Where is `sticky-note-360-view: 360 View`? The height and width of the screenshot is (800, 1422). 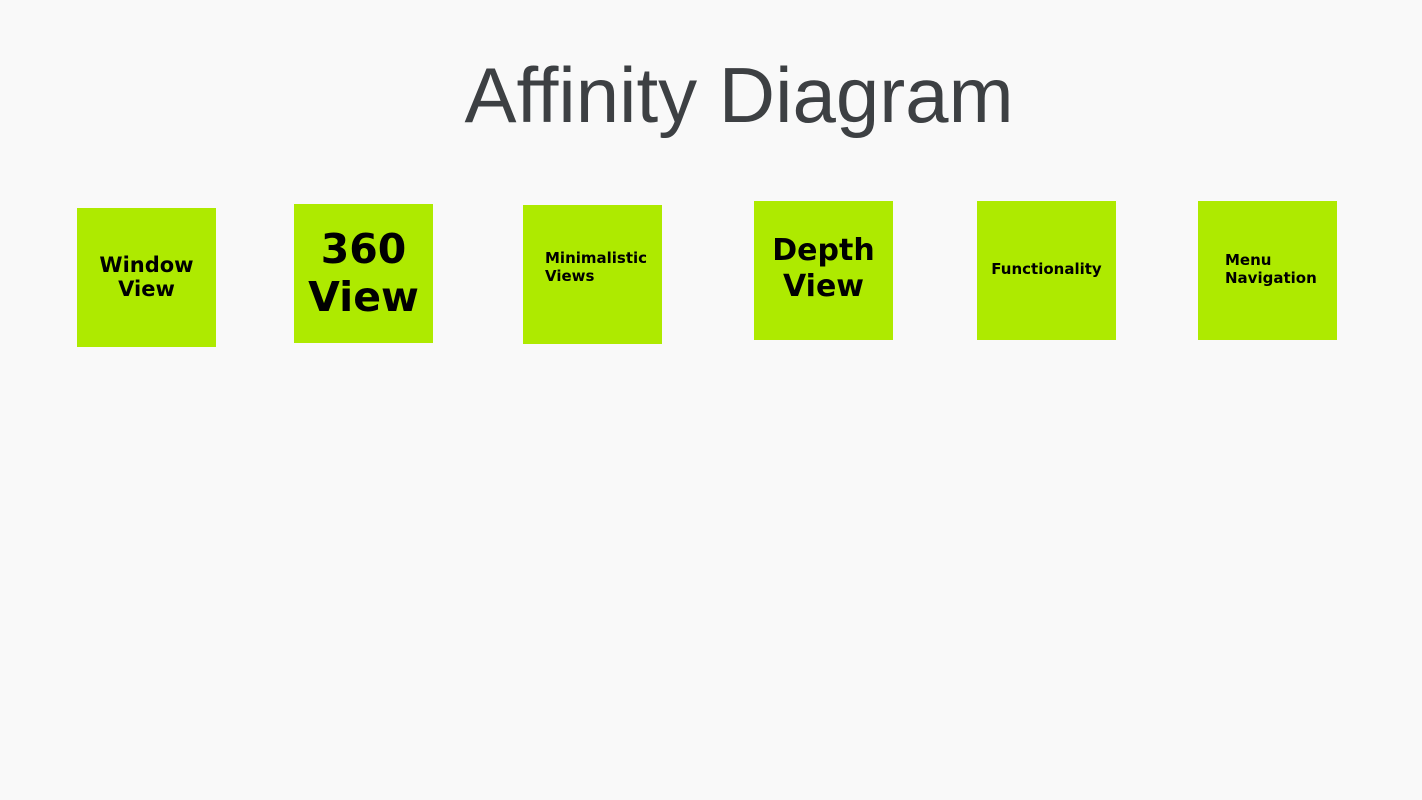 sticky-note-360-view: 360 View is located at coordinates (363, 273).